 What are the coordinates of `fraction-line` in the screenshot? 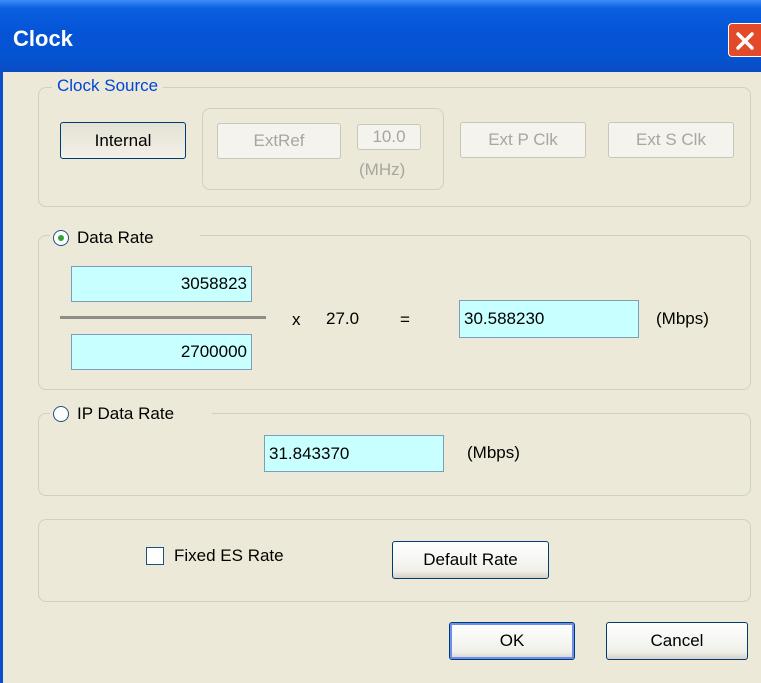 It's located at (163, 317).